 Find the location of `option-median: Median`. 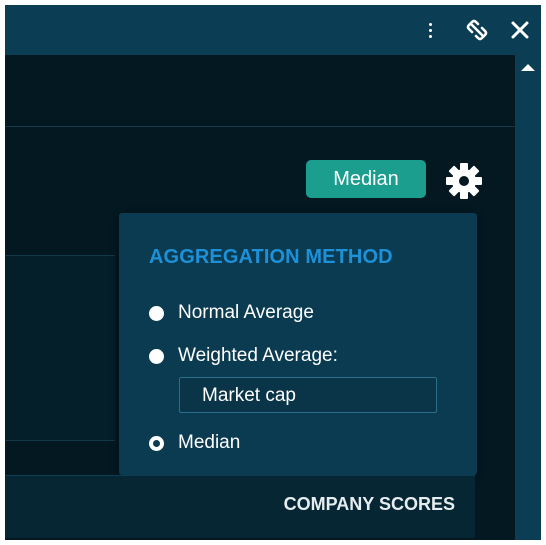

option-median: Median is located at coordinates (194, 443).